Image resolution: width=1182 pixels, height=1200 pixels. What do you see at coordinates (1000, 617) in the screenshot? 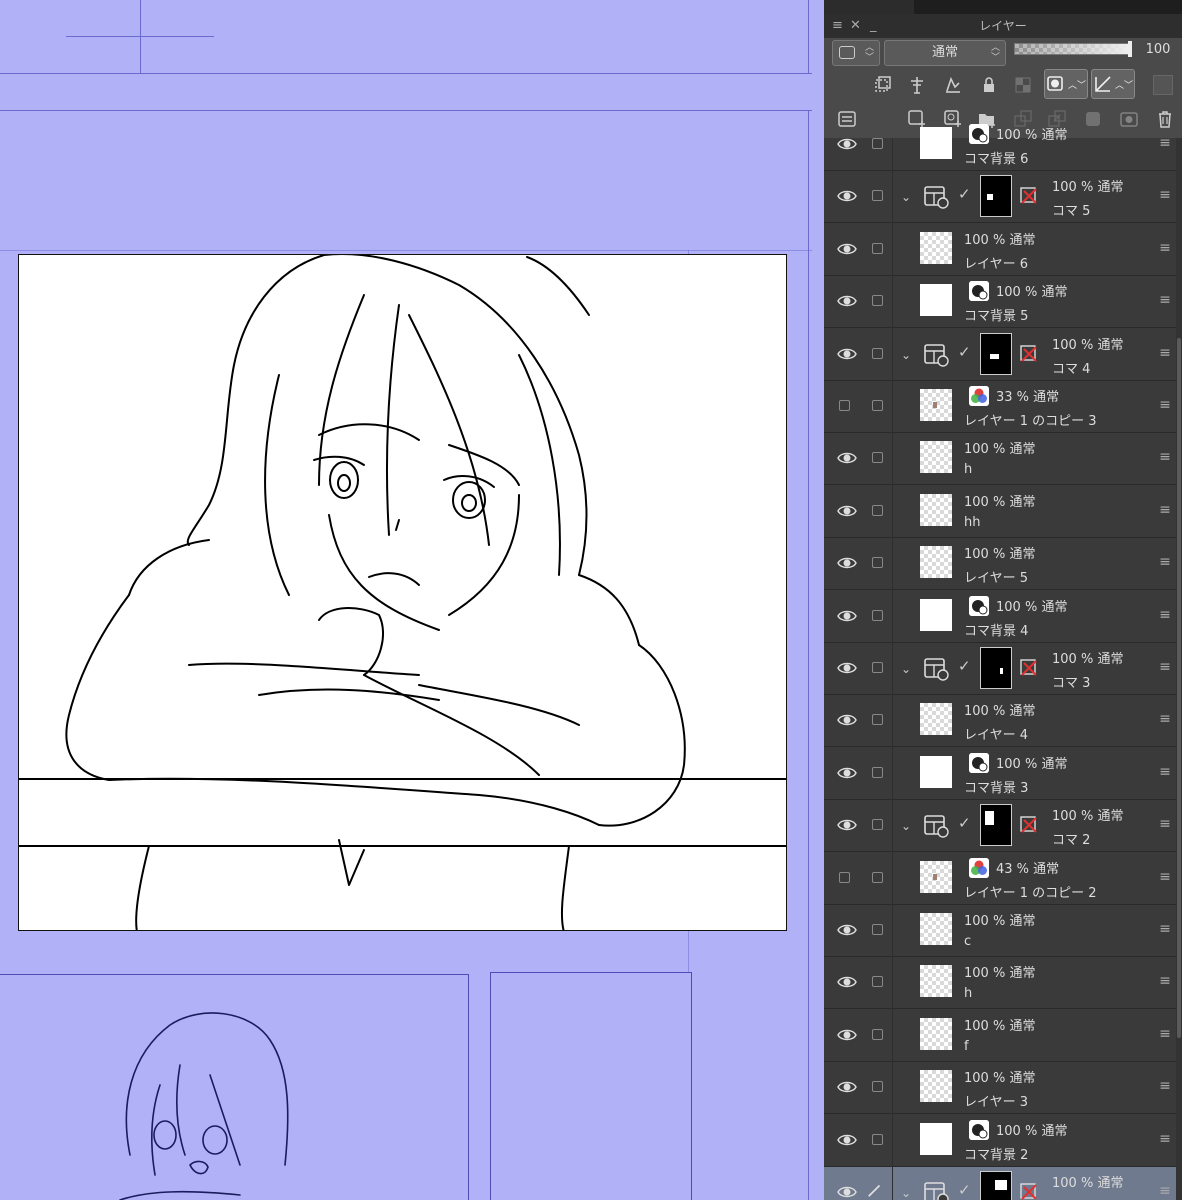
I see `layer-row: 100 % 通常 コマ背景 4 ≡` at bounding box center [1000, 617].